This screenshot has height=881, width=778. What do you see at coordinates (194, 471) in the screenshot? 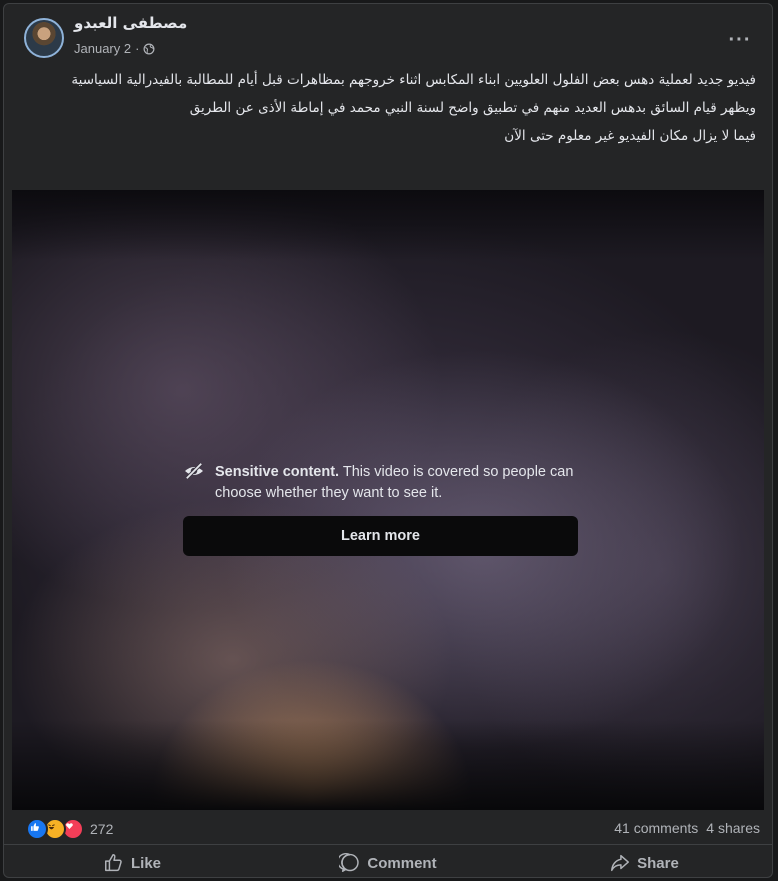
I see `eye-off-icon` at bounding box center [194, 471].